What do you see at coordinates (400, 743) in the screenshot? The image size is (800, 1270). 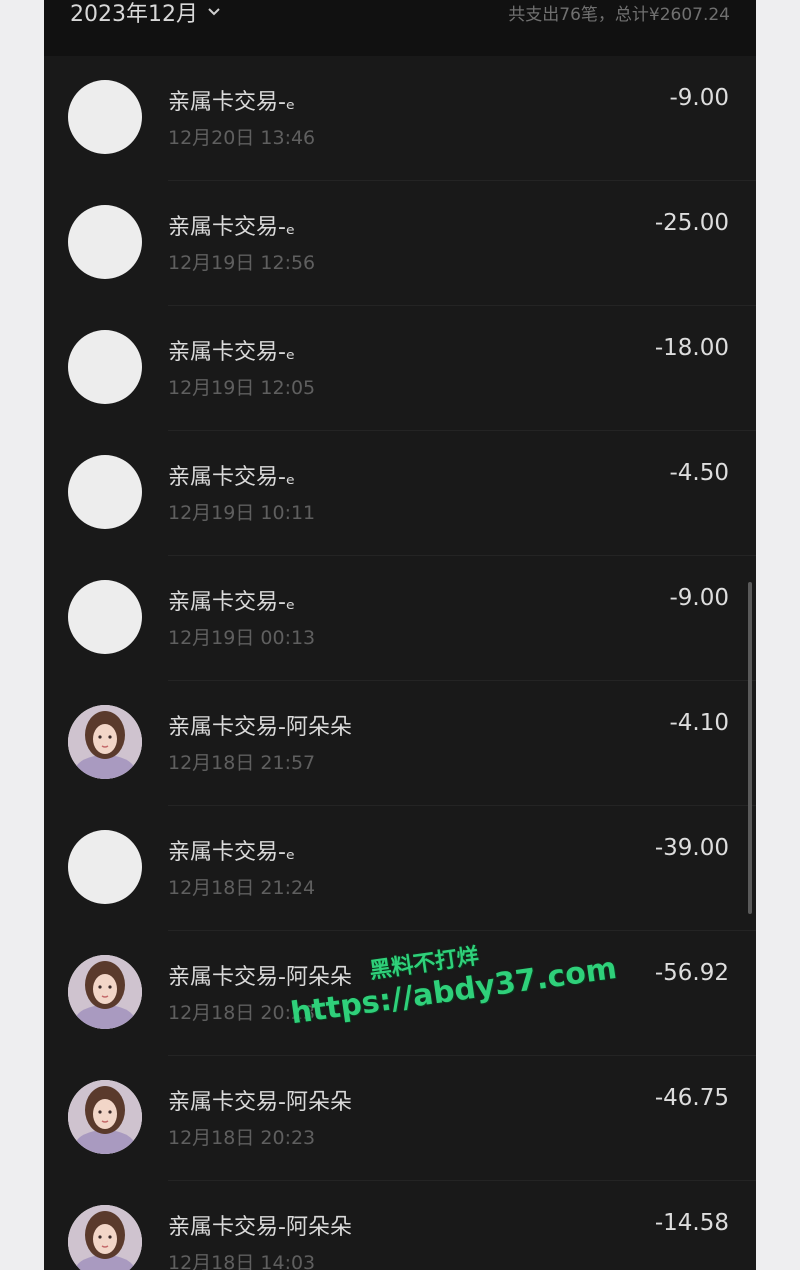 I see `transaction-row: 亲属卡交易-阿朵朵 12月18日 21:57 -4.10` at bounding box center [400, 743].